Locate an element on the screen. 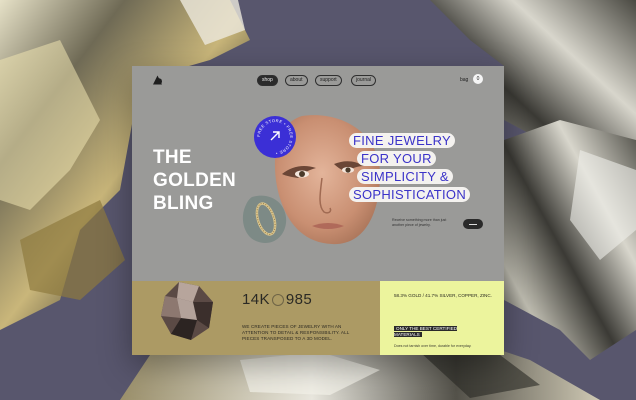 This screenshot has height=400, width=636. bag-link: bag is located at coordinates (464, 80).